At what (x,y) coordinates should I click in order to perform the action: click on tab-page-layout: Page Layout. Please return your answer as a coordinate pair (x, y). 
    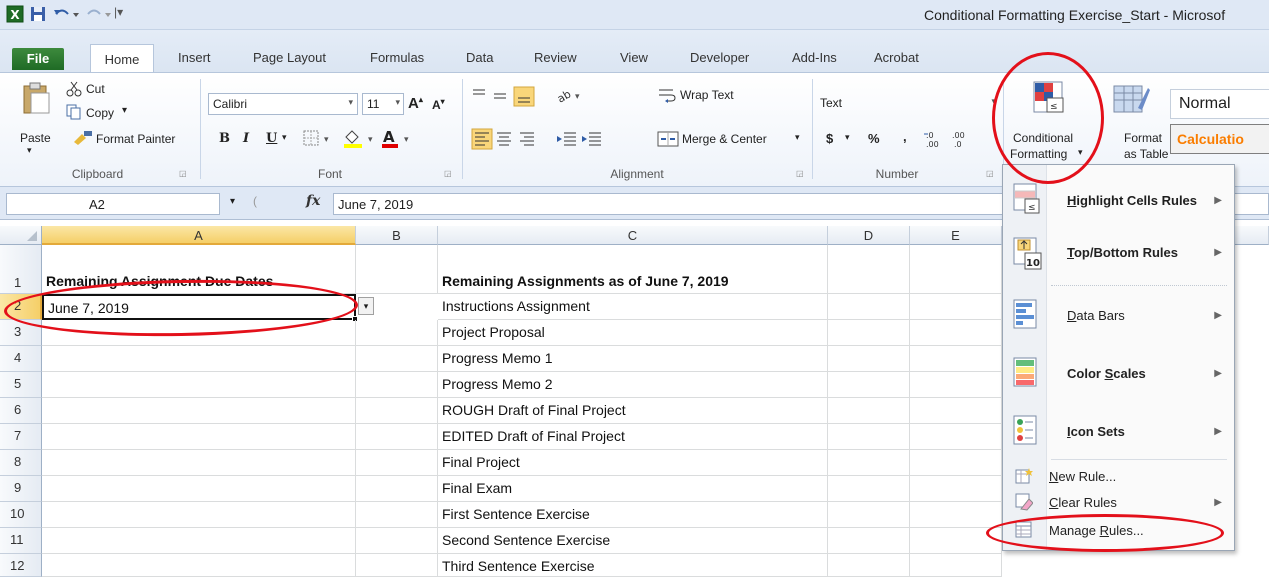
    Looking at the image, I should click on (289, 59).